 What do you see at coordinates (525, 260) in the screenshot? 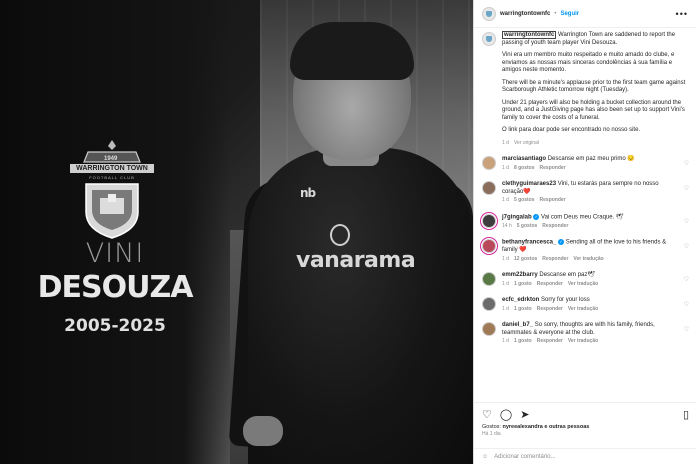
I see `comment-likes: 12 gostos` at bounding box center [525, 260].